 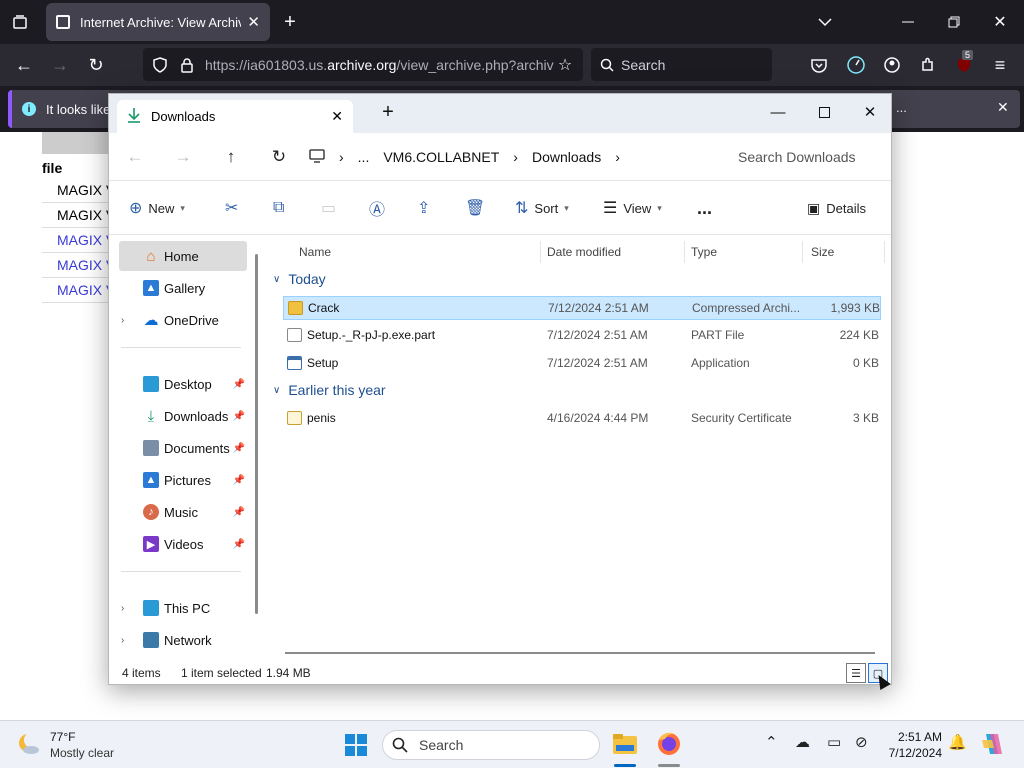 I want to click on lock-icon, so click(x=187, y=65).